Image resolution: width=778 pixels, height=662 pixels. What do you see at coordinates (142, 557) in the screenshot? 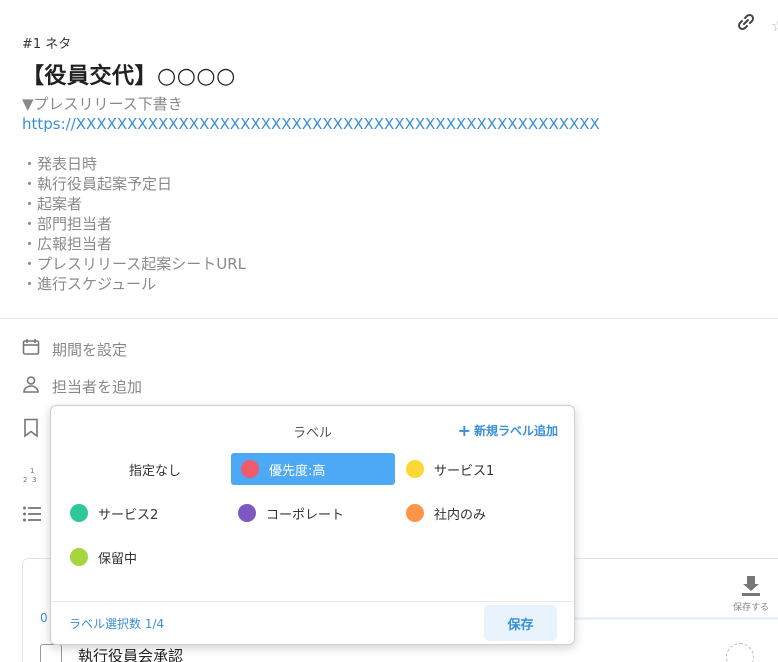
I see `label-option-on-hold: 保留中` at bounding box center [142, 557].